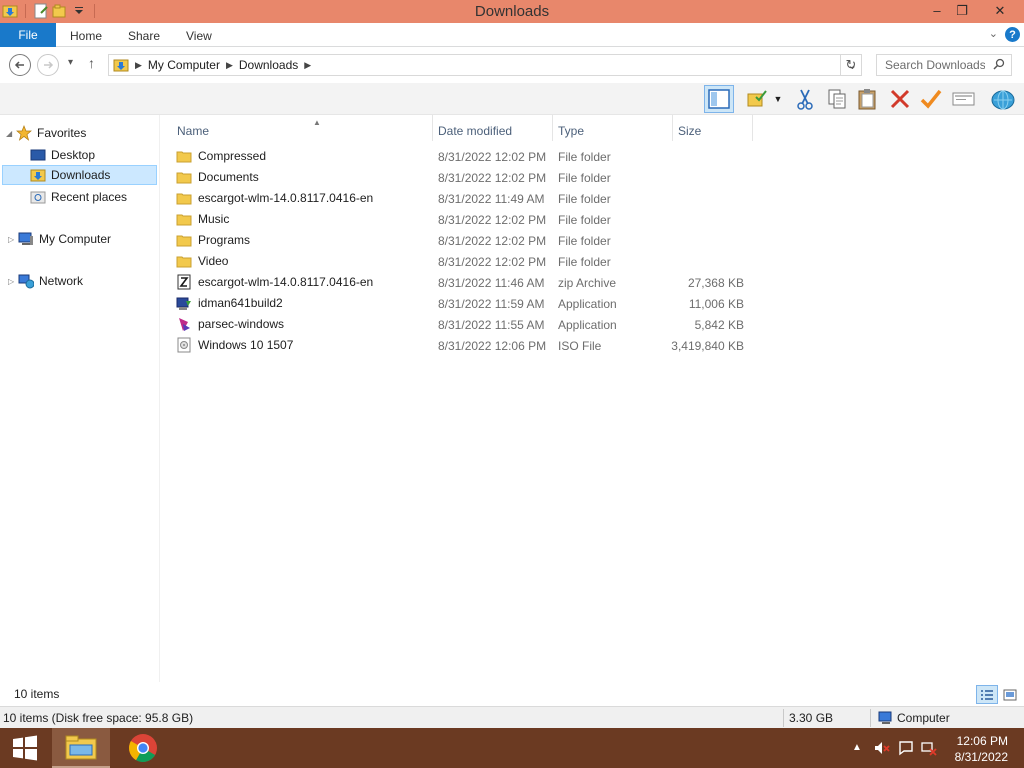 Image resolution: width=1024 pixels, height=768 pixels. I want to click on nav-favorites: ◢ Favorites, so click(46, 133).